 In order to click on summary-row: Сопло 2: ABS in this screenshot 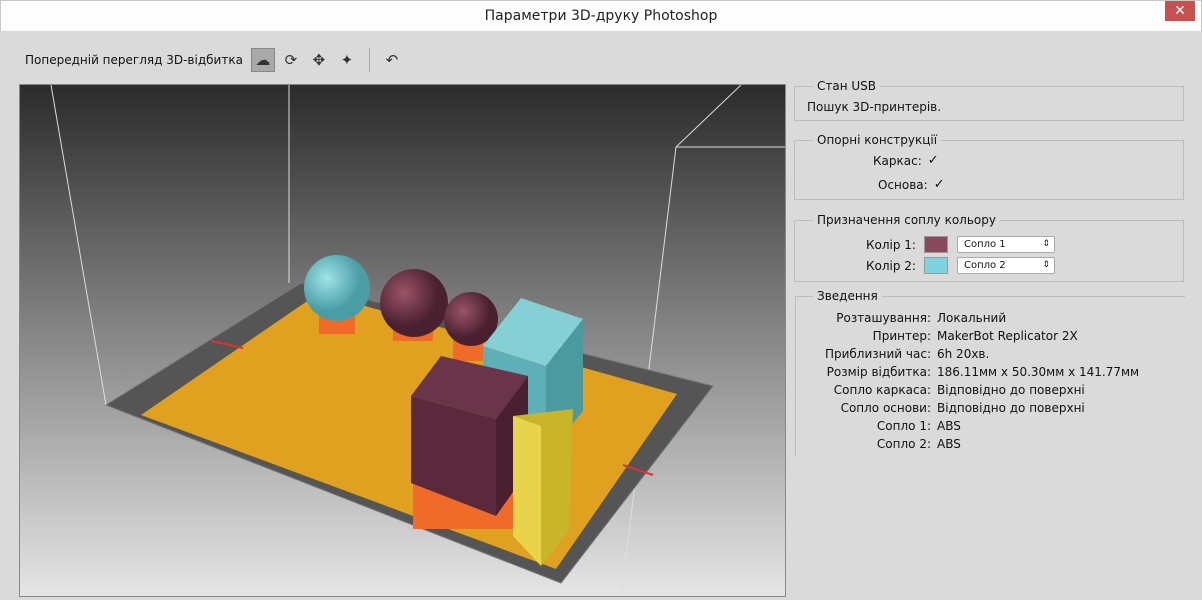, I will do `click(991, 444)`.